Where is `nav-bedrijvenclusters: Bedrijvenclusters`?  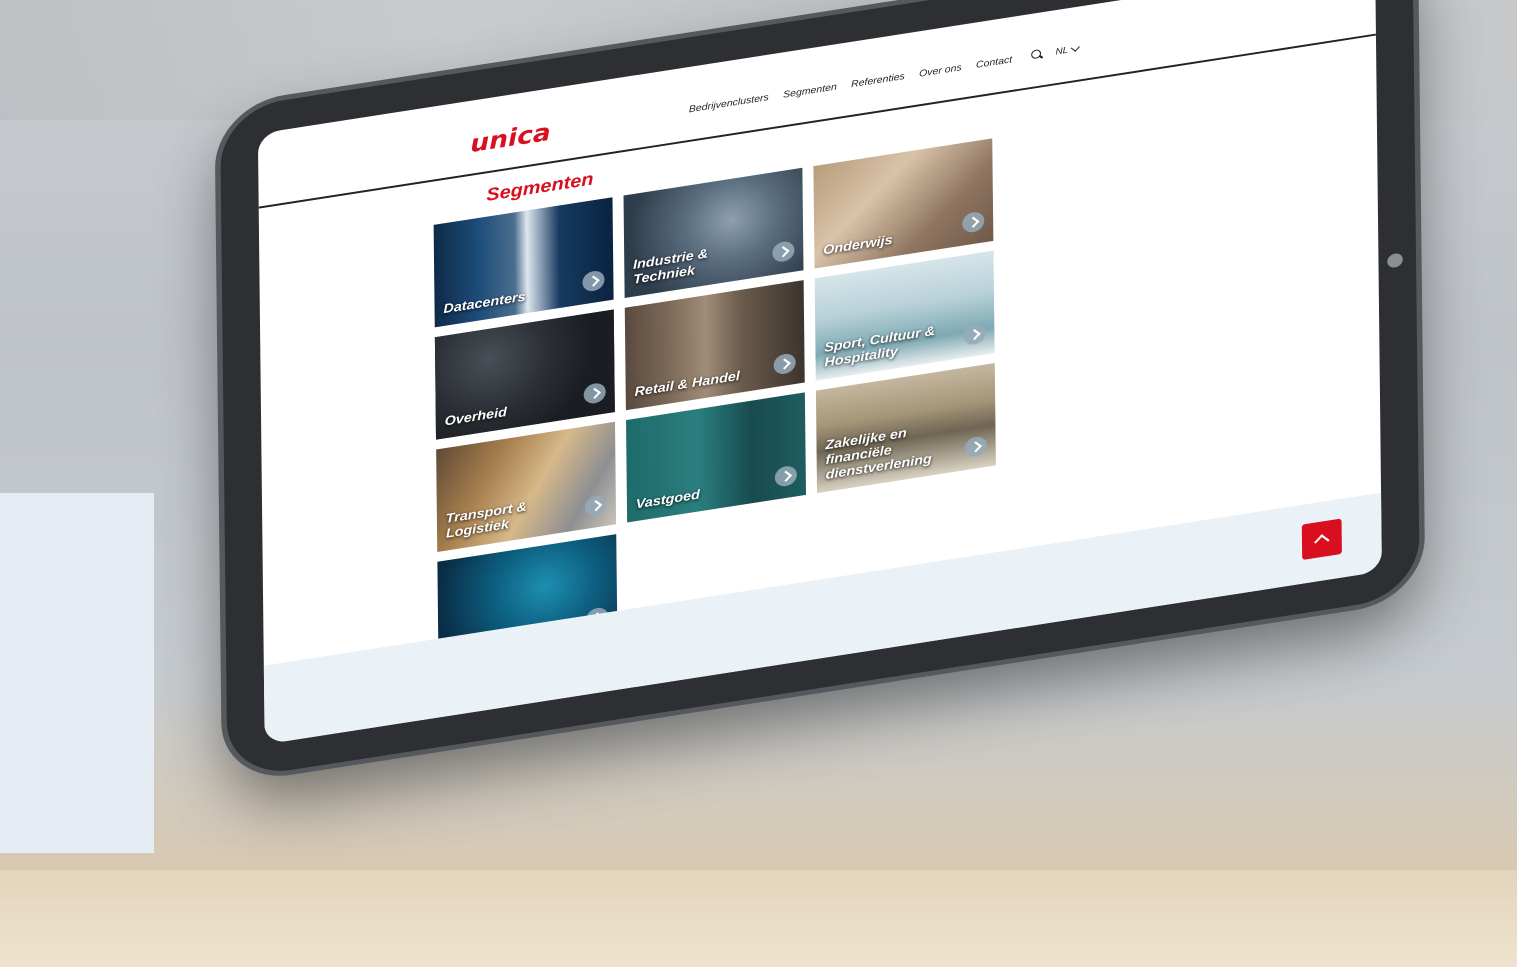
nav-bedrijvenclusters: Bedrijvenclusters is located at coordinates (729, 103).